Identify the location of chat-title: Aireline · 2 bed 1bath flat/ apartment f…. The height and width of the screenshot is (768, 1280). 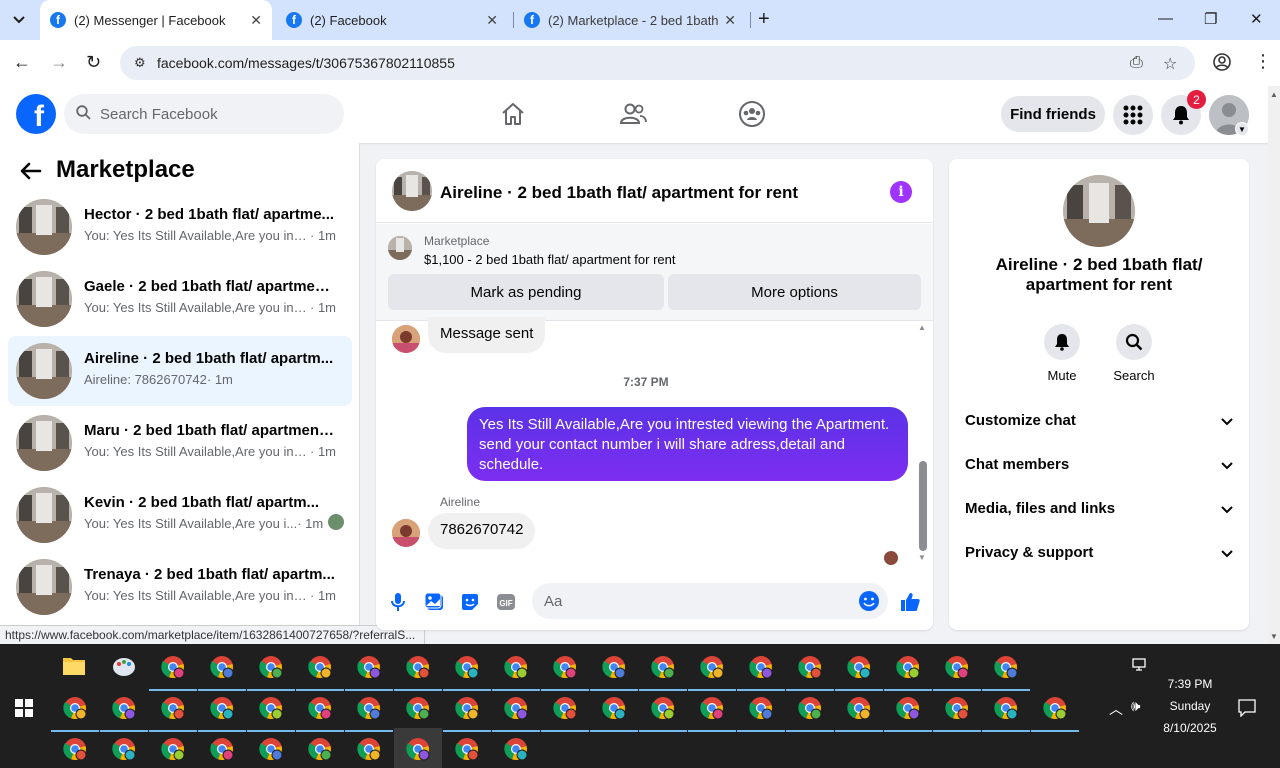
(619, 193).